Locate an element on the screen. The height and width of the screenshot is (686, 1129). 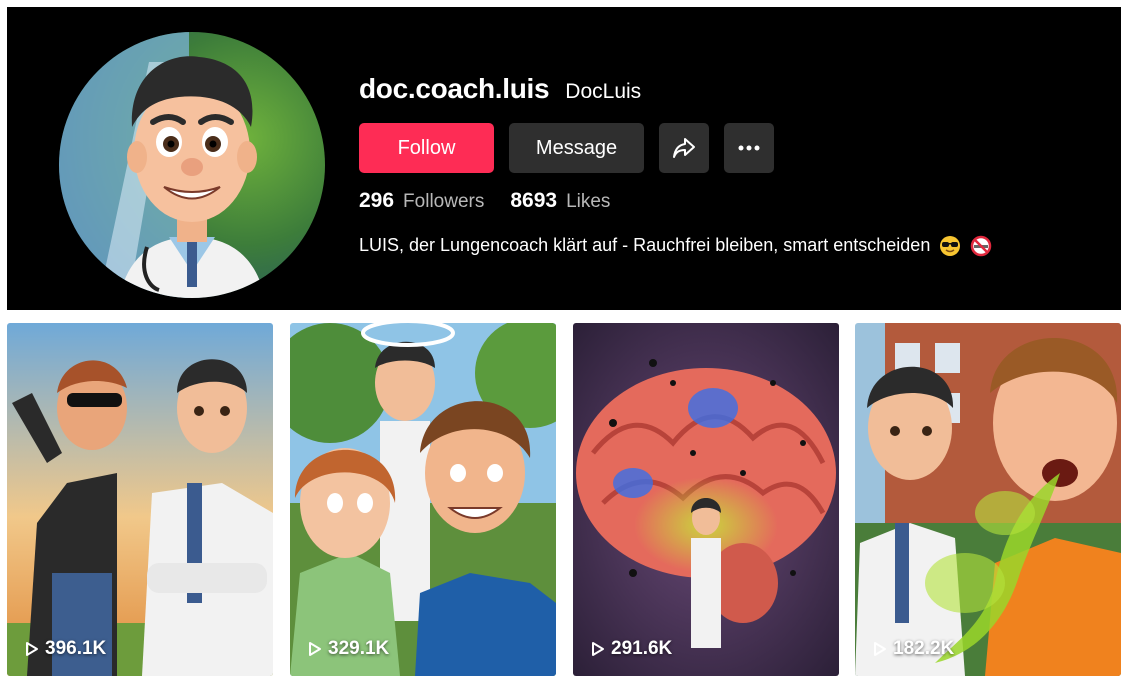
video-card-1: 396.1K is located at coordinates (140, 499).